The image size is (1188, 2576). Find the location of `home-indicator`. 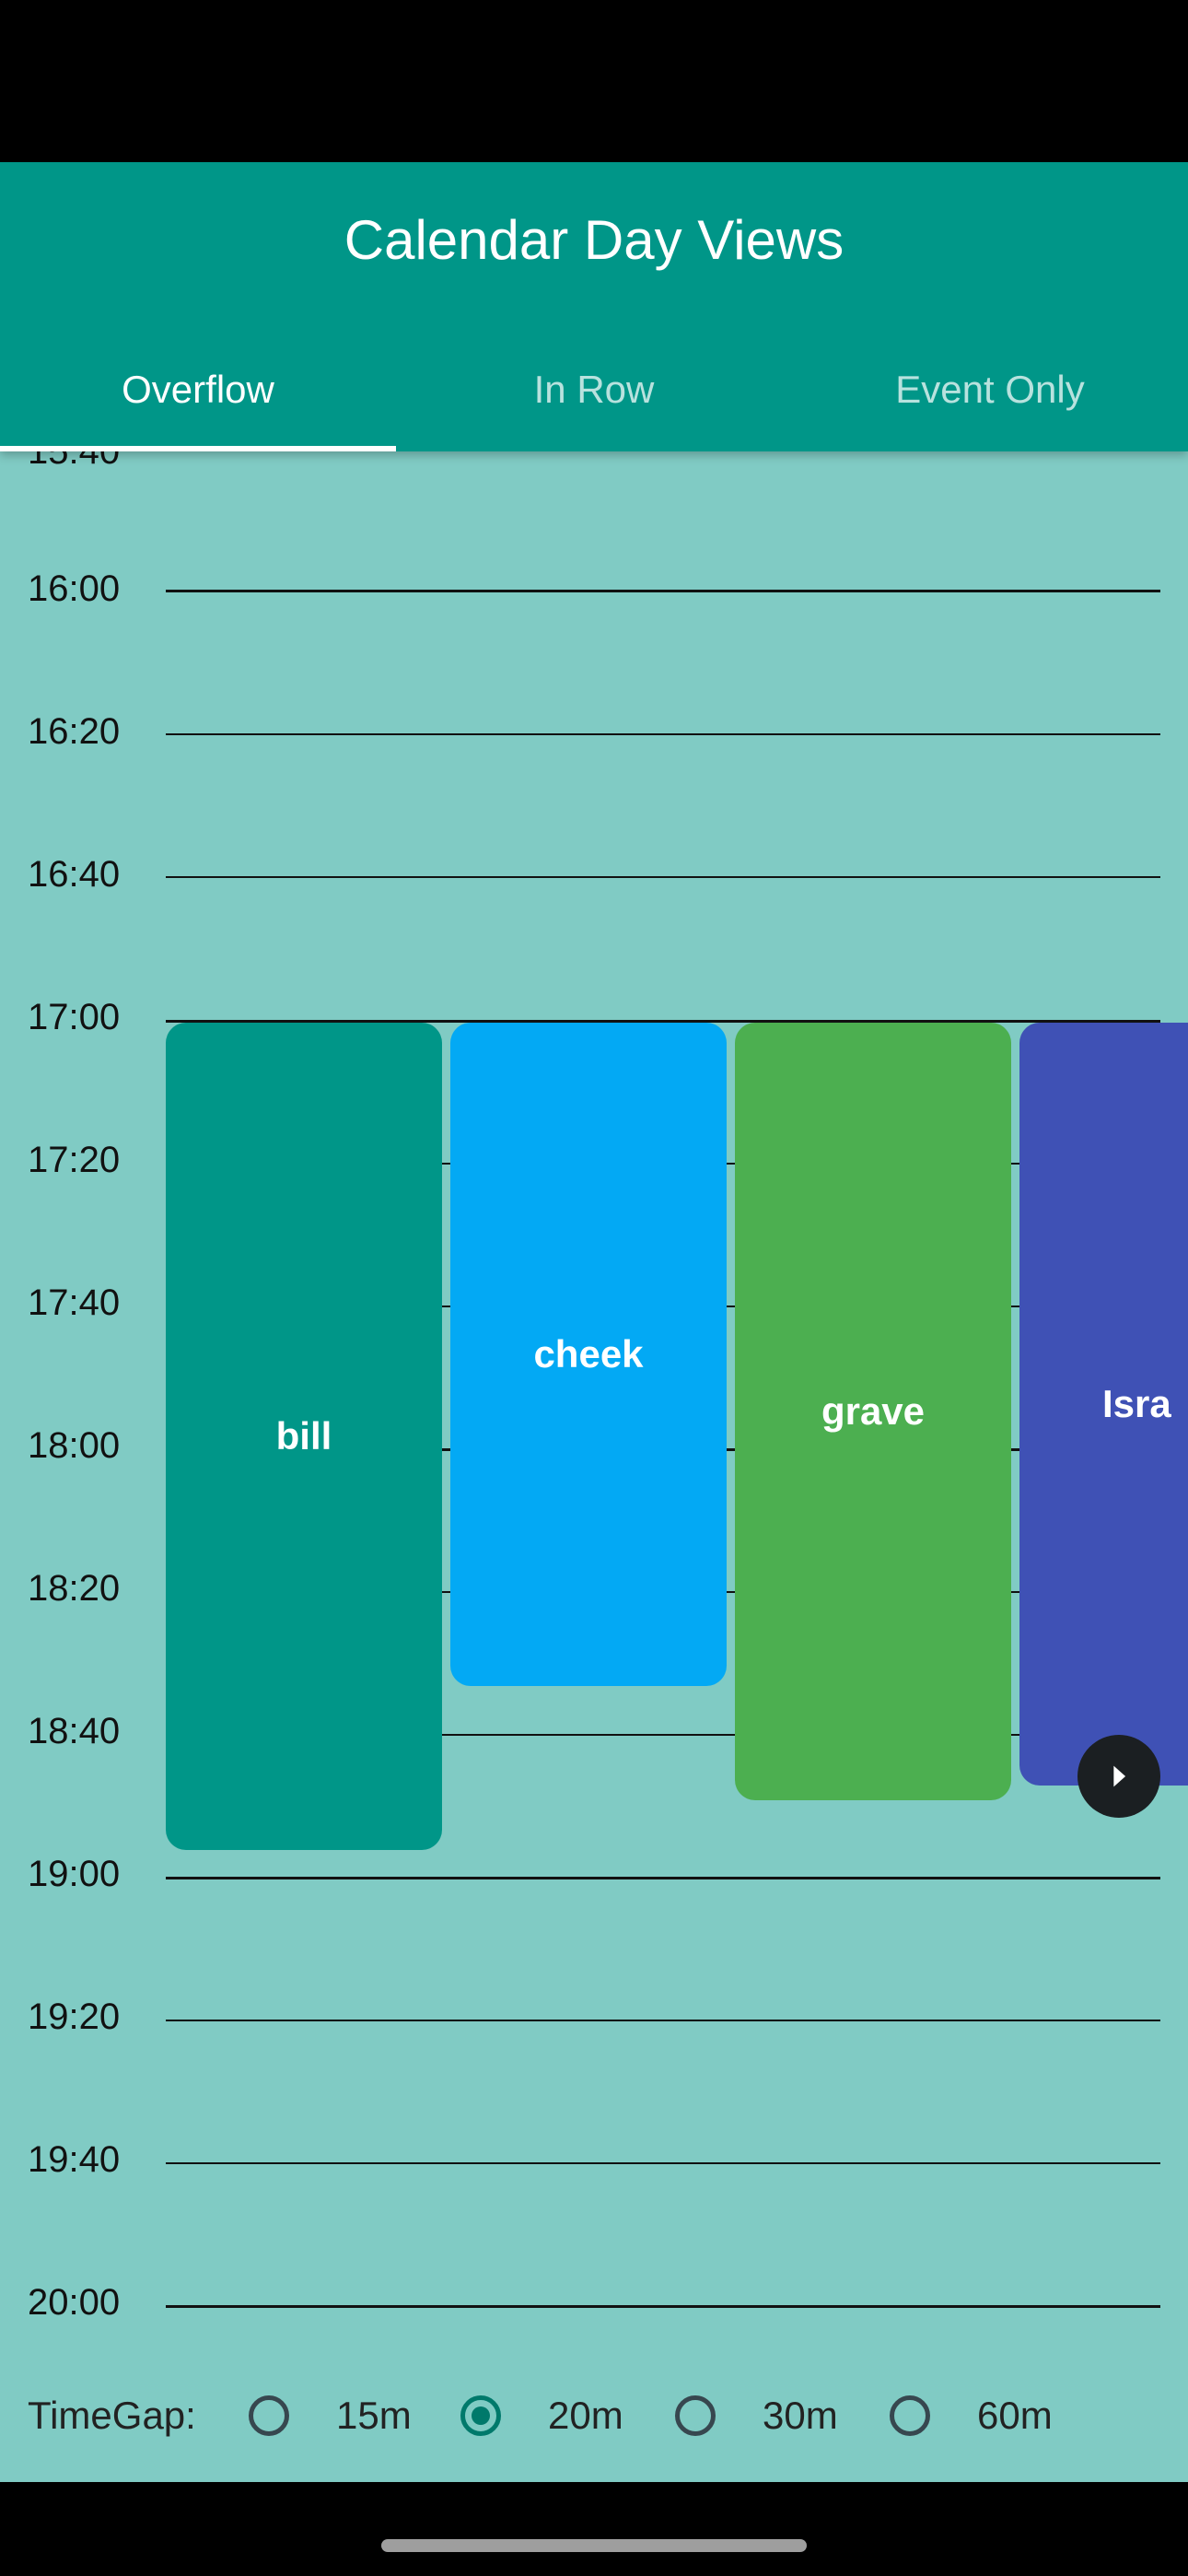

home-indicator is located at coordinates (594, 2545).